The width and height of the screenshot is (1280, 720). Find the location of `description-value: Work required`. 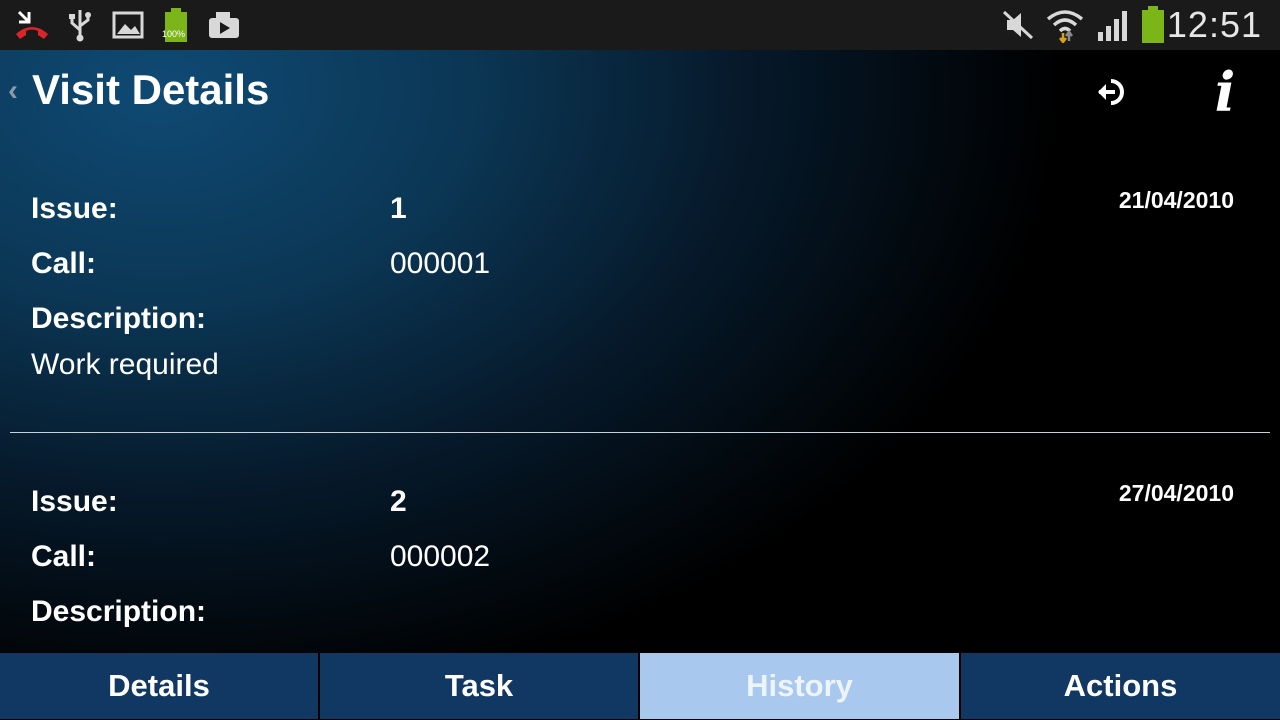

description-value: Work required is located at coordinates (125, 364).